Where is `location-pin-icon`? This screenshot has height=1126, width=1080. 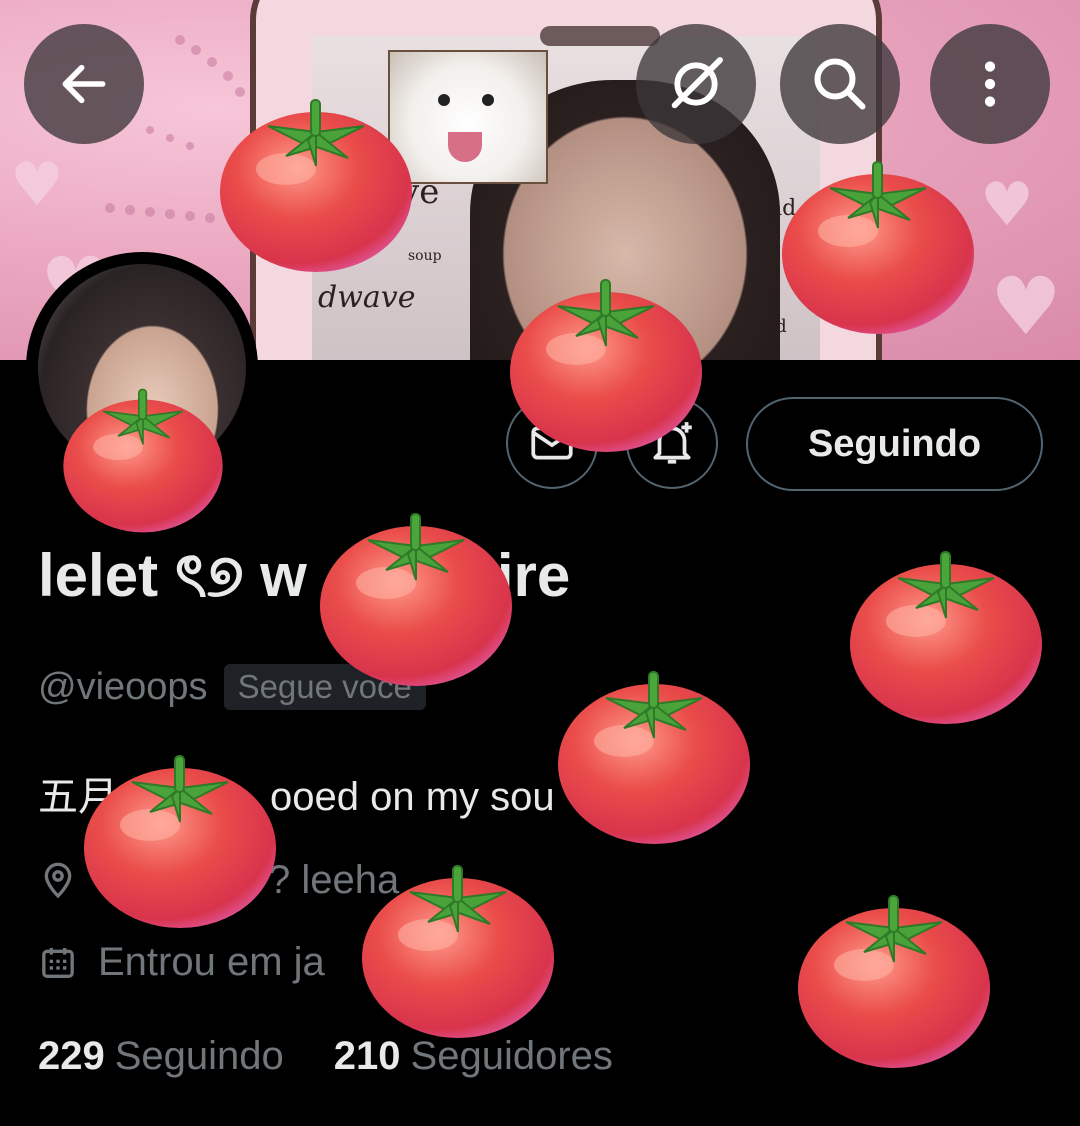 location-pin-icon is located at coordinates (58, 880).